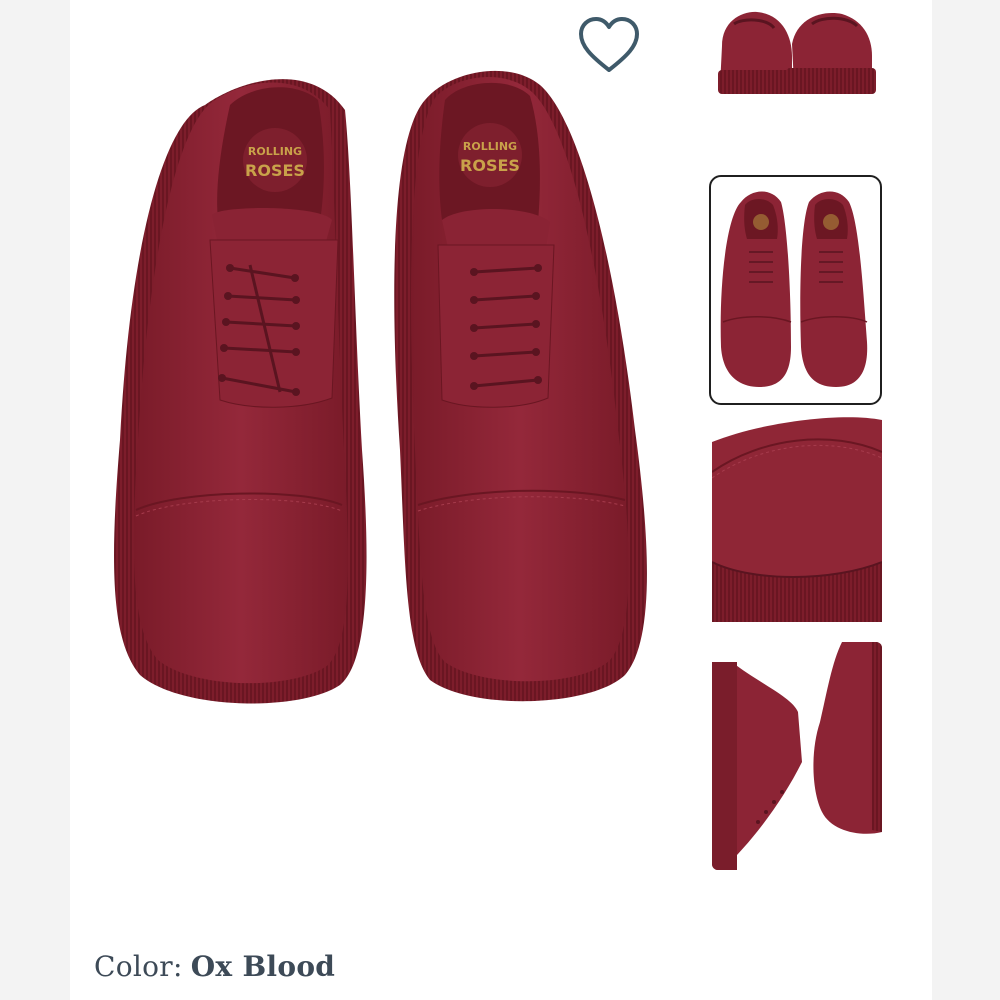  I want to click on right-margin, so click(966, 500).